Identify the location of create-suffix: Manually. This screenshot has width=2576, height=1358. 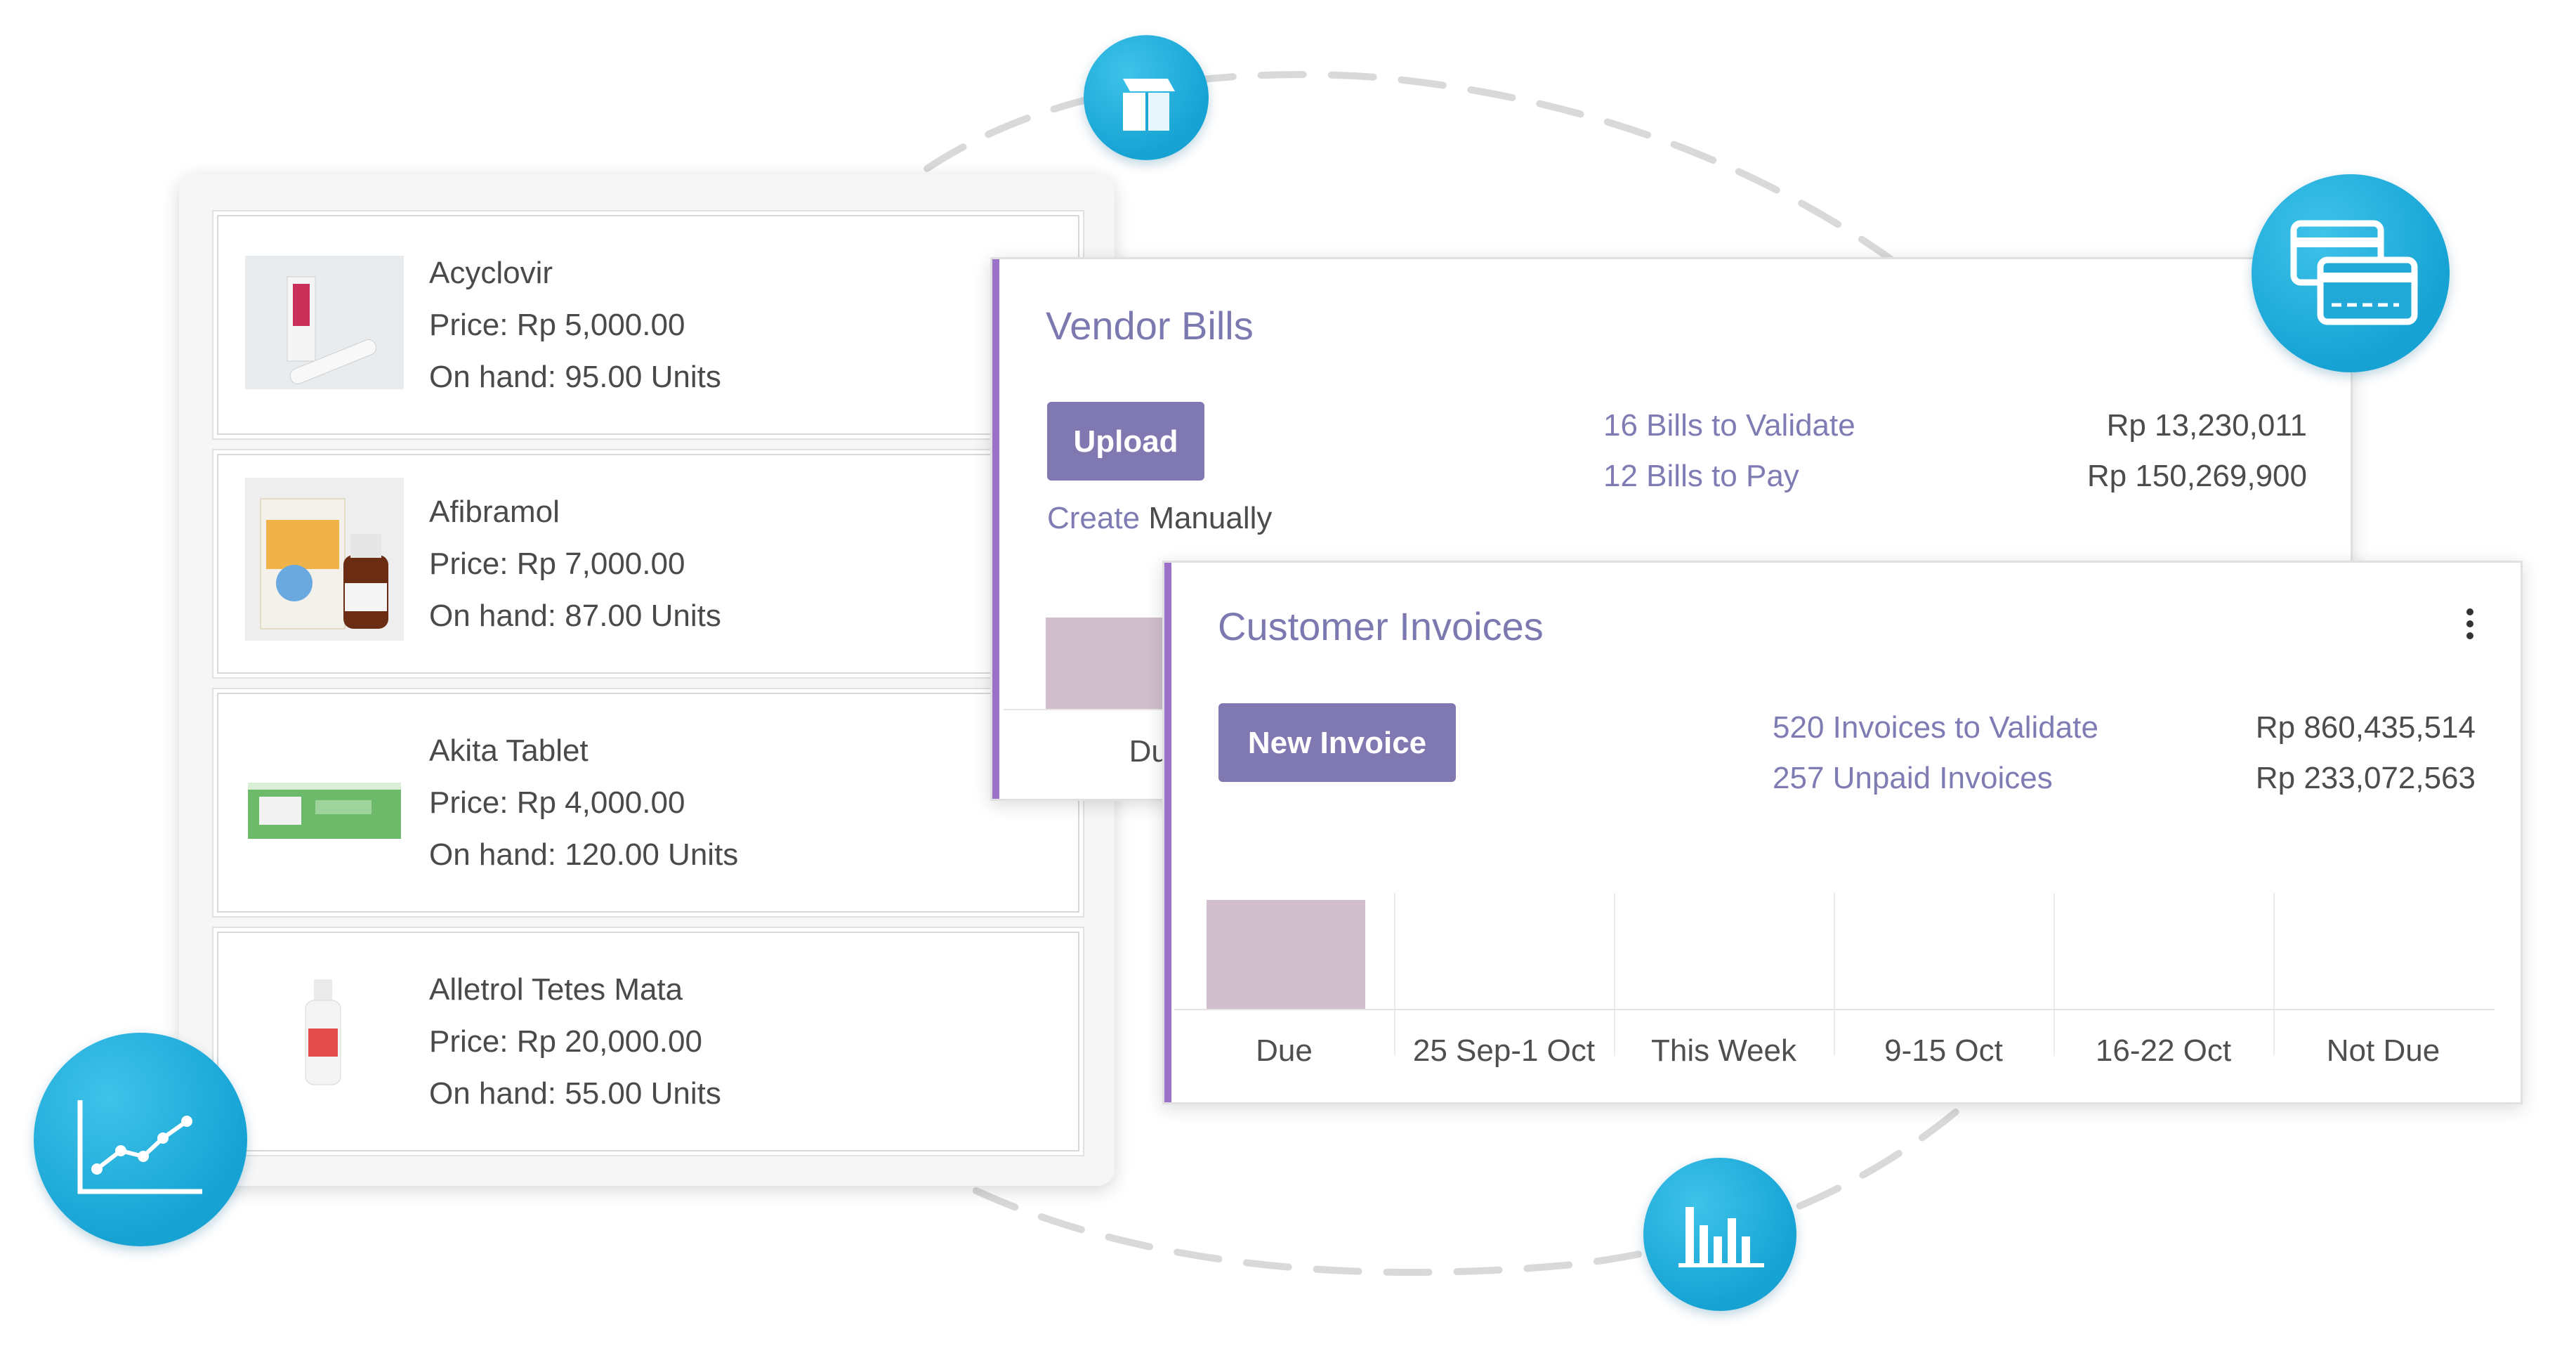
(1210, 518).